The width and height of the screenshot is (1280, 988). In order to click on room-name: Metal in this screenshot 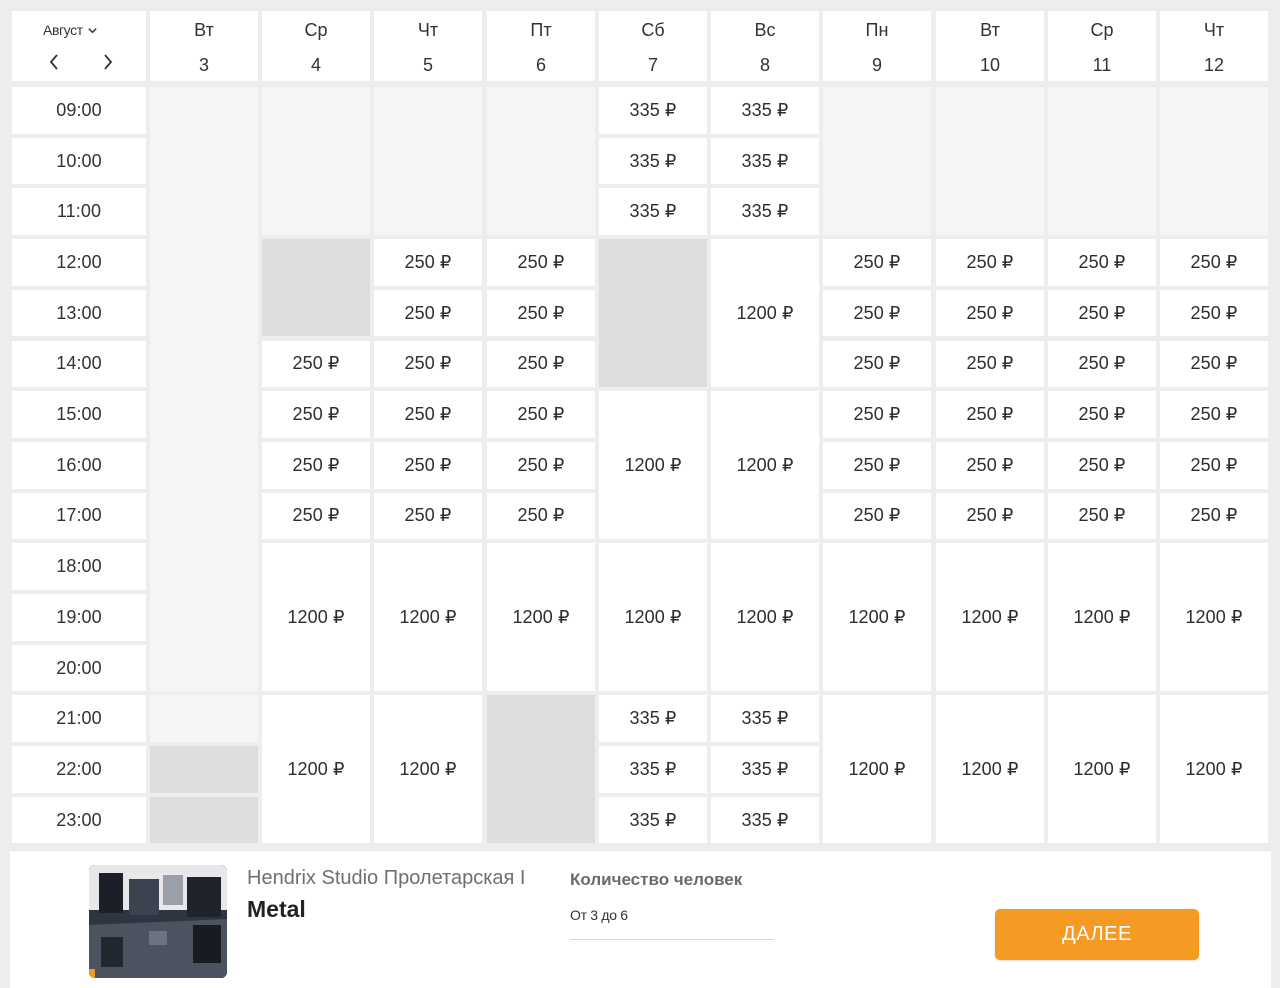, I will do `click(276, 909)`.